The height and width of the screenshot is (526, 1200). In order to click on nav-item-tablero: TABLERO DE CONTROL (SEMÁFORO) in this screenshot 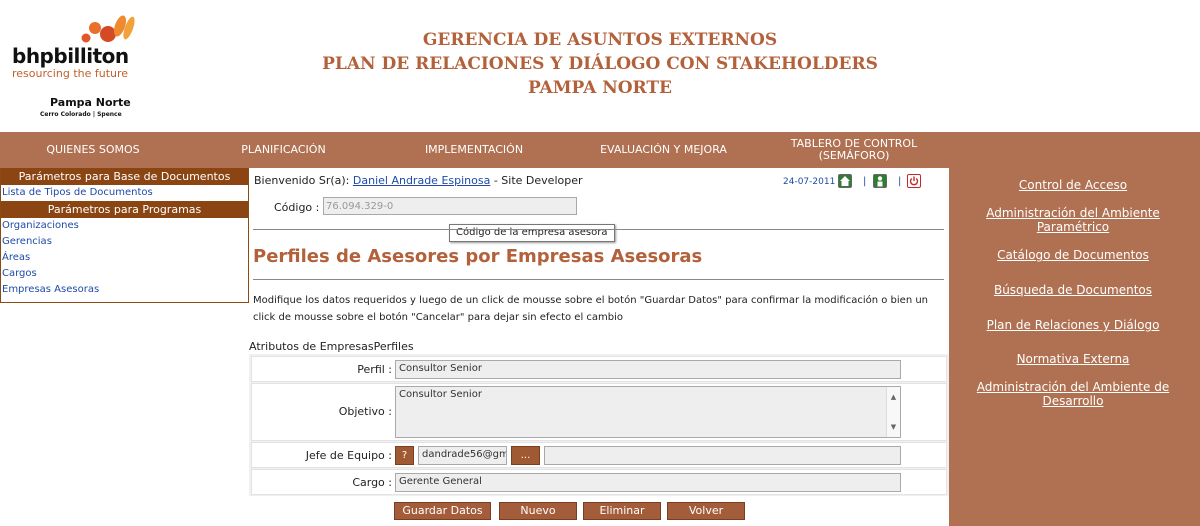, I will do `click(854, 150)`.